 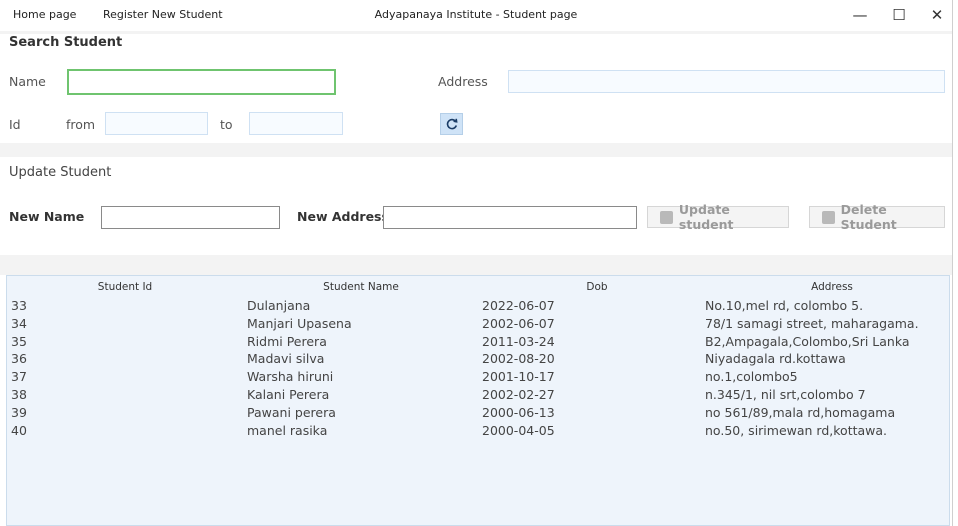 I want to click on save-icon, so click(x=666, y=217).